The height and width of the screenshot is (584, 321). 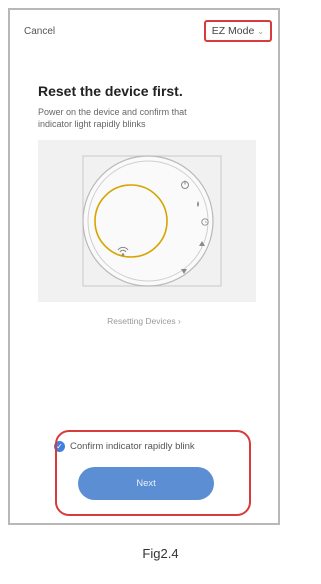 What do you see at coordinates (132, 446) in the screenshot?
I see `confirm-label: Confirm indicator rapidly blink` at bounding box center [132, 446].